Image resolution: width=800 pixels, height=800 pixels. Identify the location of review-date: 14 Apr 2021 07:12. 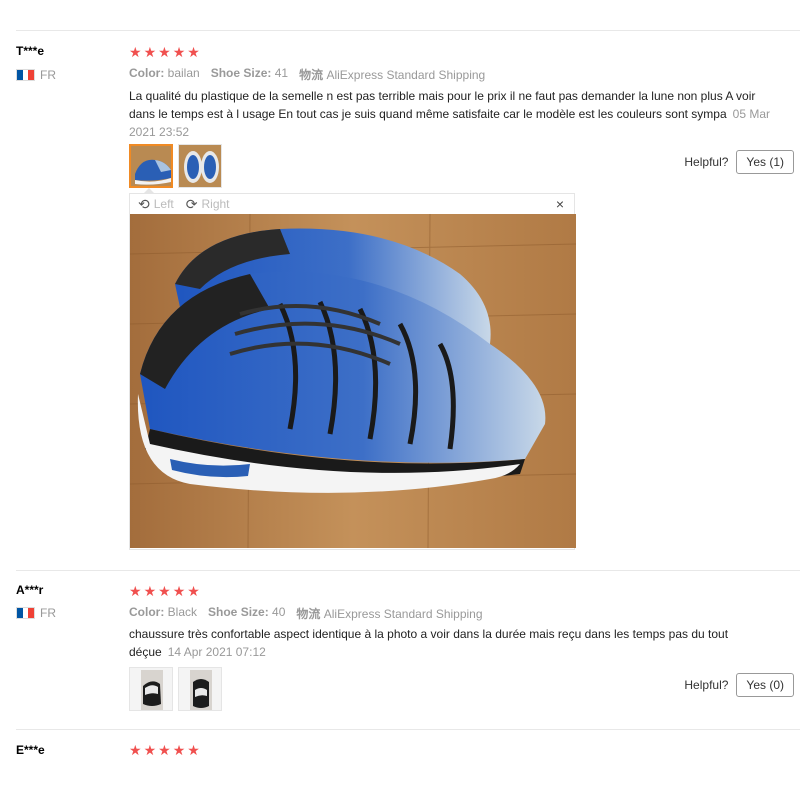
(216, 652).